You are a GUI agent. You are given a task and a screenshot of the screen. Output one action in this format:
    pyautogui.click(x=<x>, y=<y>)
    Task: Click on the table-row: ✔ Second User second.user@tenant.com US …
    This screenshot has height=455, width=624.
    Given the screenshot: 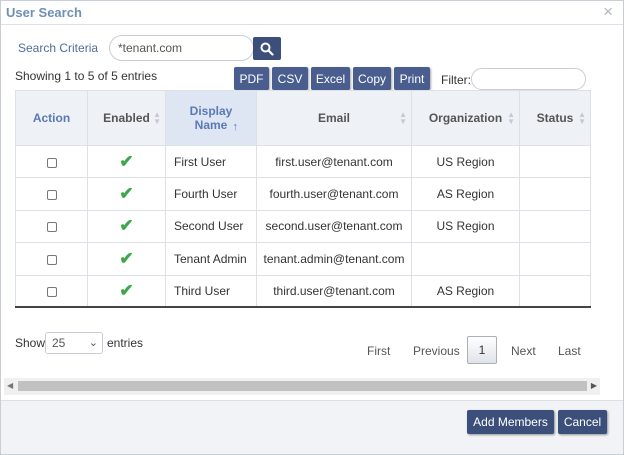 What is the action you would take?
    pyautogui.click(x=303, y=226)
    